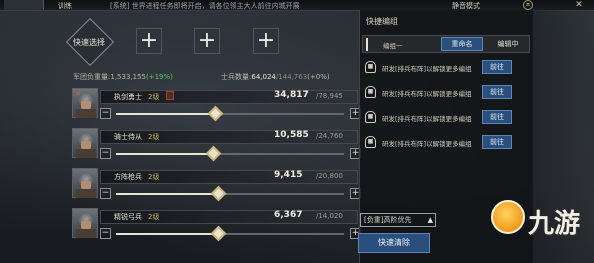 Image resolution: width=594 pixels, height=263 pixels. Describe the element at coordinates (128, 217) in the screenshot. I see `troop-name: 精锐弓兵` at that location.